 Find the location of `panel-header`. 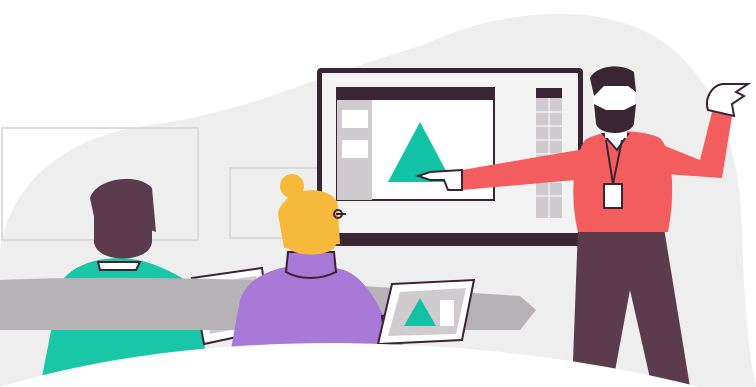

panel-header is located at coordinates (549, 93).